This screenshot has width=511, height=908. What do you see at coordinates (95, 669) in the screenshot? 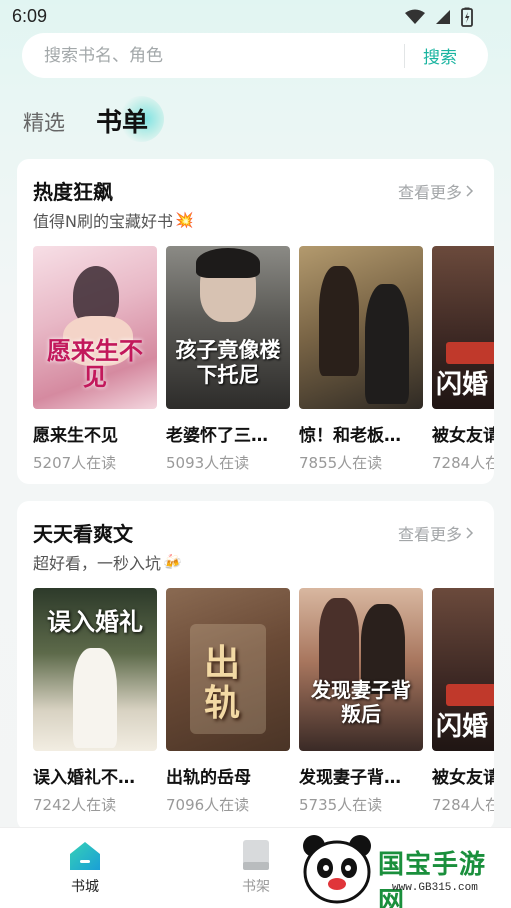
I see `book-cover: 误入婚礼` at bounding box center [95, 669].